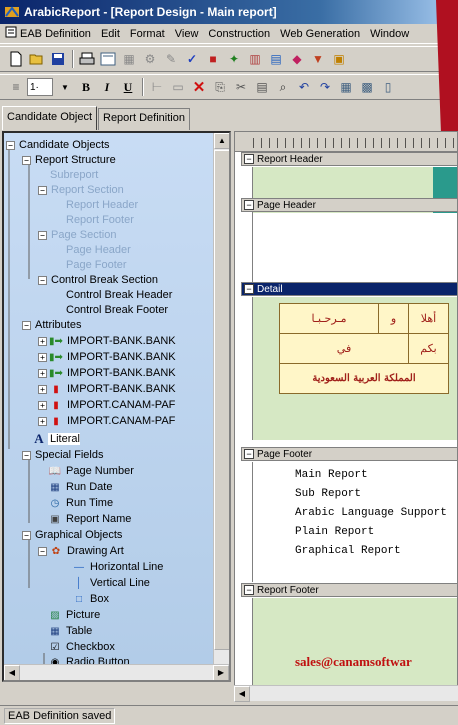  What do you see at coordinates (110, 34) in the screenshot?
I see `menu-edit: Edit` at bounding box center [110, 34].